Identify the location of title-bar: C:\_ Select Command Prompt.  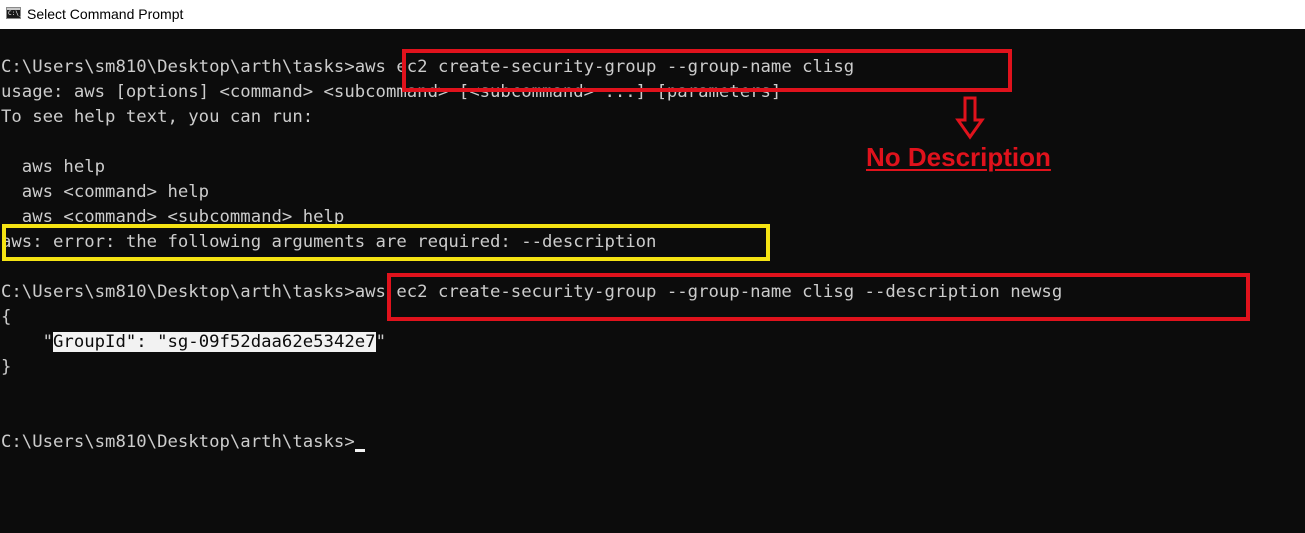
(652, 14).